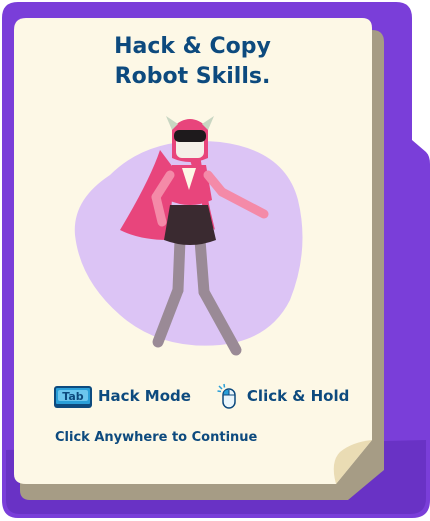 This screenshot has width=430, height=521. What do you see at coordinates (156, 437) in the screenshot?
I see `continue-prompt: Click Anywhere to Continue` at bounding box center [156, 437].